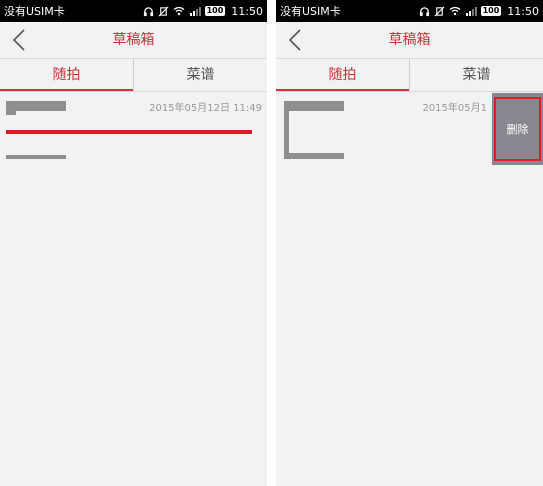  What do you see at coordinates (517, 129) in the screenshot?
I see `delete-highlight-box` at bounding box center [517, 129].